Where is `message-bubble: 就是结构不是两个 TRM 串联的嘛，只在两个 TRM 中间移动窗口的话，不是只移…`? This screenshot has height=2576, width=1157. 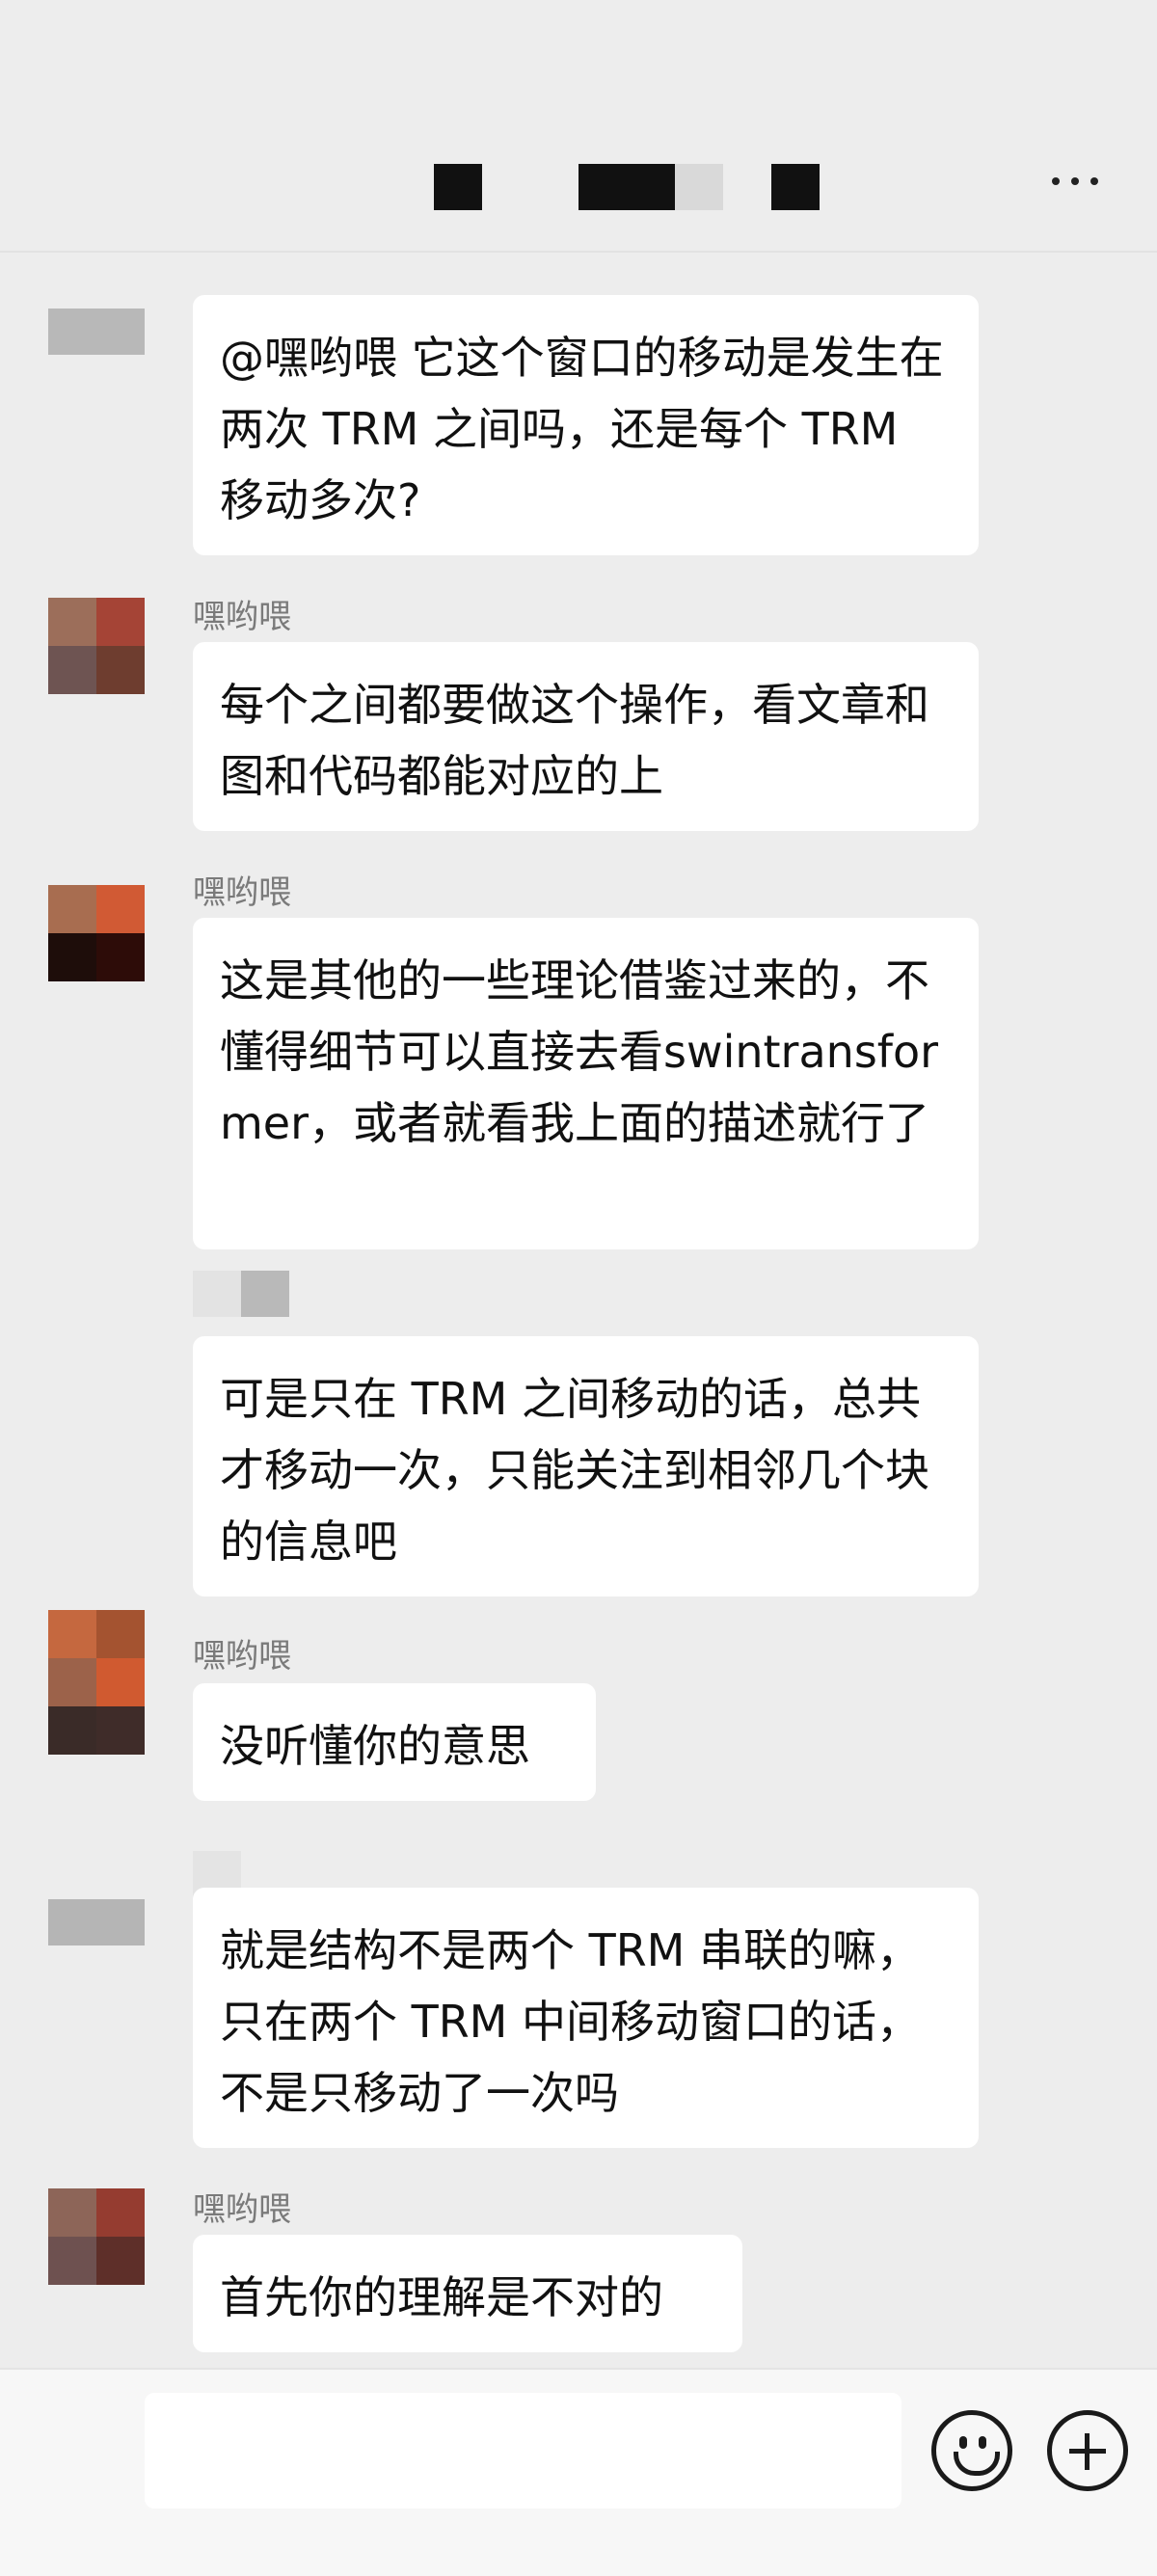
message-bubble: 就是结构不是两个 TRM 串联的嘛，只在两个 TRM 中间移动窗口的话，不是只移… is located at coordinates (586, 2018).